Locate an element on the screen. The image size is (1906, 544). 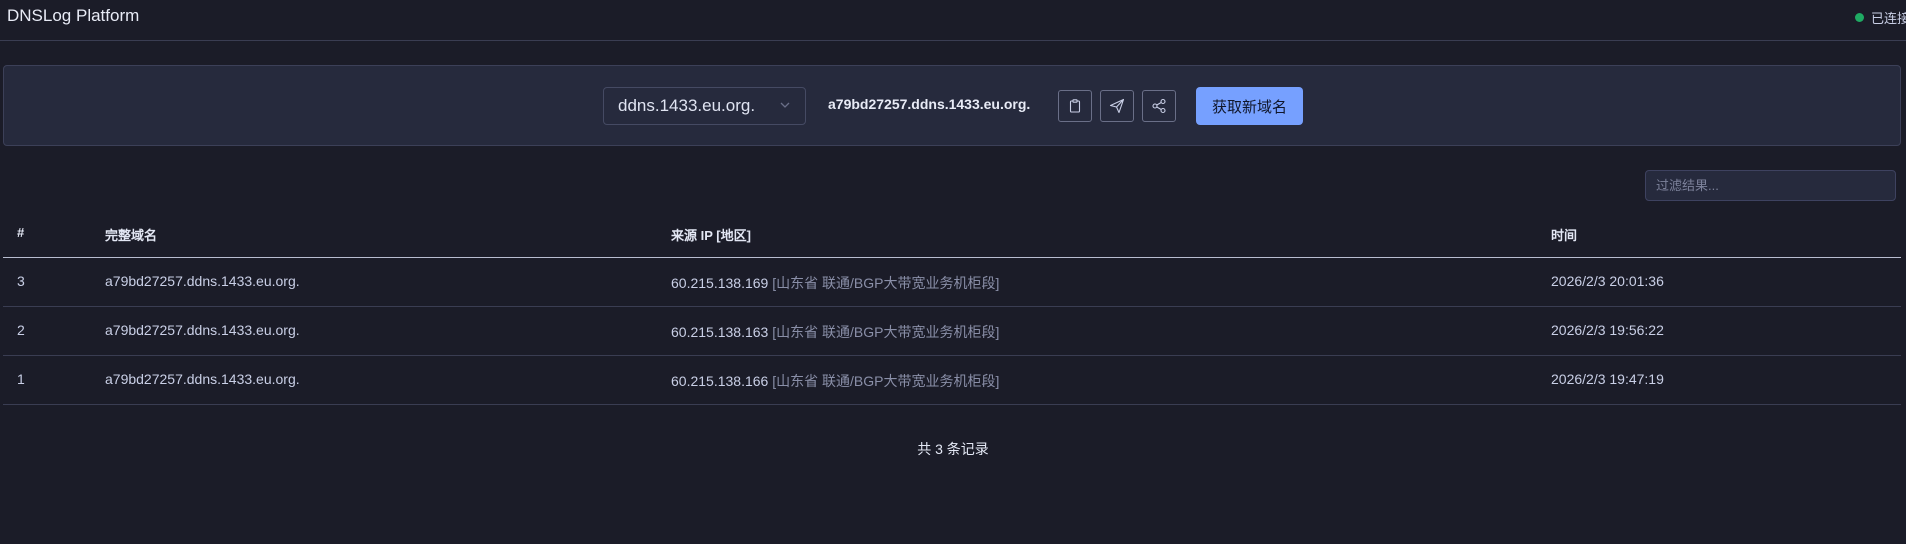
row-time: 2026/2/3 19:47:19 is located at coordinates (1607, 379).